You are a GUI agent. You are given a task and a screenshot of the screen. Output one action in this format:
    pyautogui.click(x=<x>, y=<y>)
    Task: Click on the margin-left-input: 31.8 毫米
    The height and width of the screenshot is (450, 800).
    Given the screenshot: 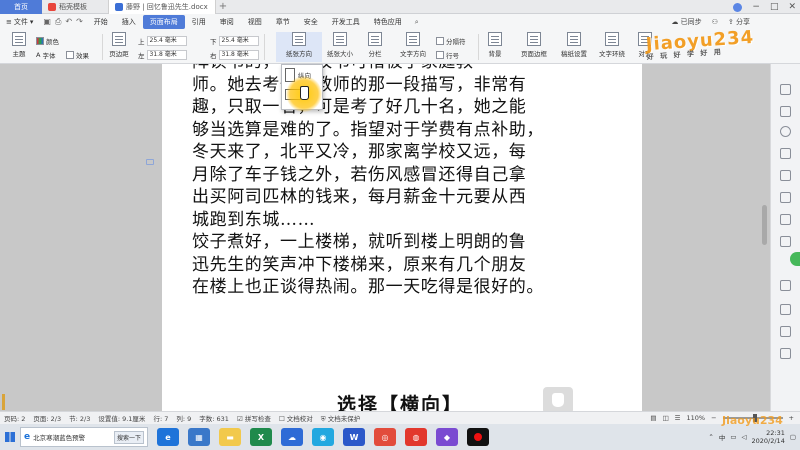 What is the action you would take?
    pyautogui.click(x=166, y=55)
    